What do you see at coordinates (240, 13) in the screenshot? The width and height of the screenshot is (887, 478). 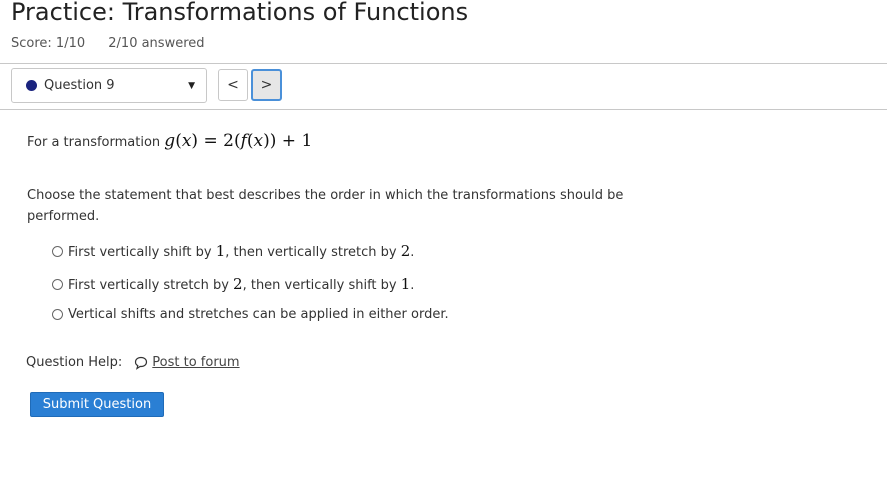 I see `page-title: Practice: Transformations of Functions` at bounding box center [240, 13].